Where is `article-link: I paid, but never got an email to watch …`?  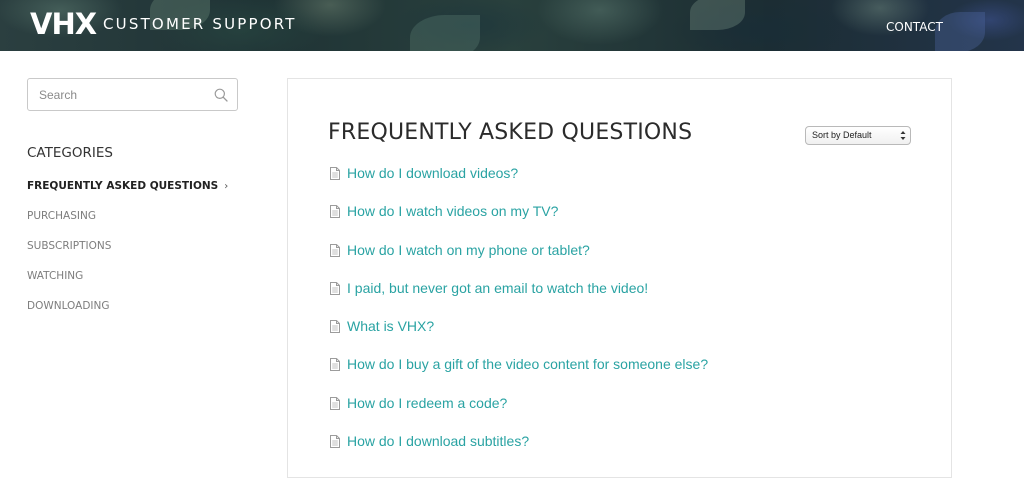
article-link: I paid, but never got an email to watch … is located at coordinates (497, 288).